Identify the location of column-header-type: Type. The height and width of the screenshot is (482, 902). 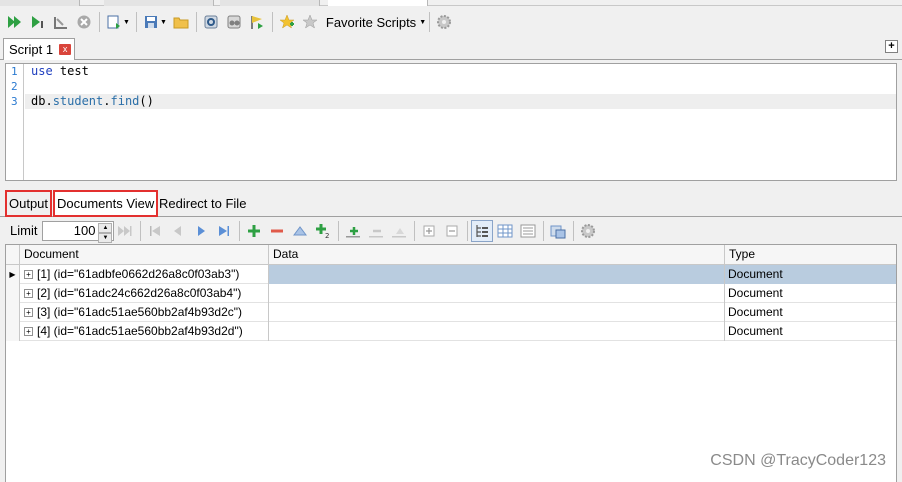
(810, 254).